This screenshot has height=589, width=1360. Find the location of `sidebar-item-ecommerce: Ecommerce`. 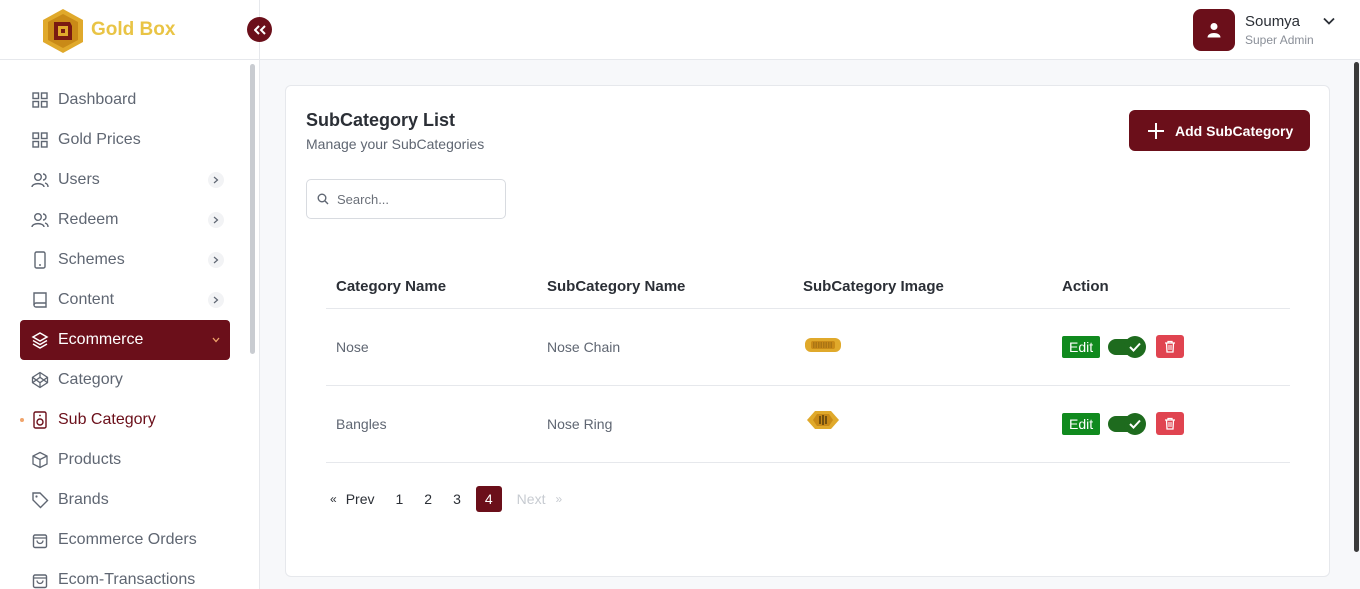

sidebar-item-ecommerce: Ecommerce is located at coordinates (125, 340).